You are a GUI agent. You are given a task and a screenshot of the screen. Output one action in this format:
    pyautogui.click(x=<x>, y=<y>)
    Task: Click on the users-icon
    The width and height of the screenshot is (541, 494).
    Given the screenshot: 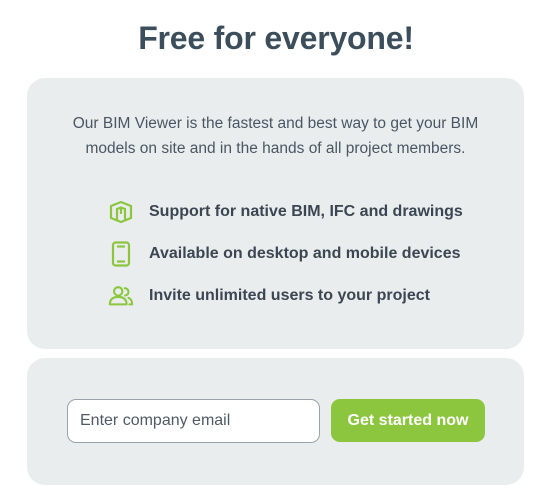 What is the action you would take?
    pyautogui.click(x=121, y=296)
    